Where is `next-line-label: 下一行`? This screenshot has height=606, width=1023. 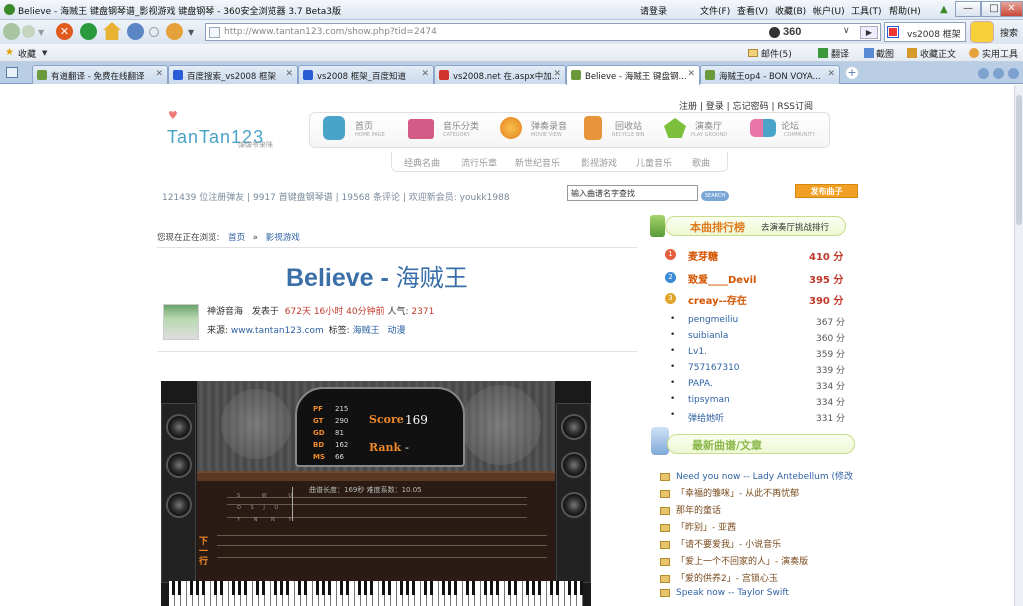
next-line-label: 下一行 is located at coordinates (206, 552).